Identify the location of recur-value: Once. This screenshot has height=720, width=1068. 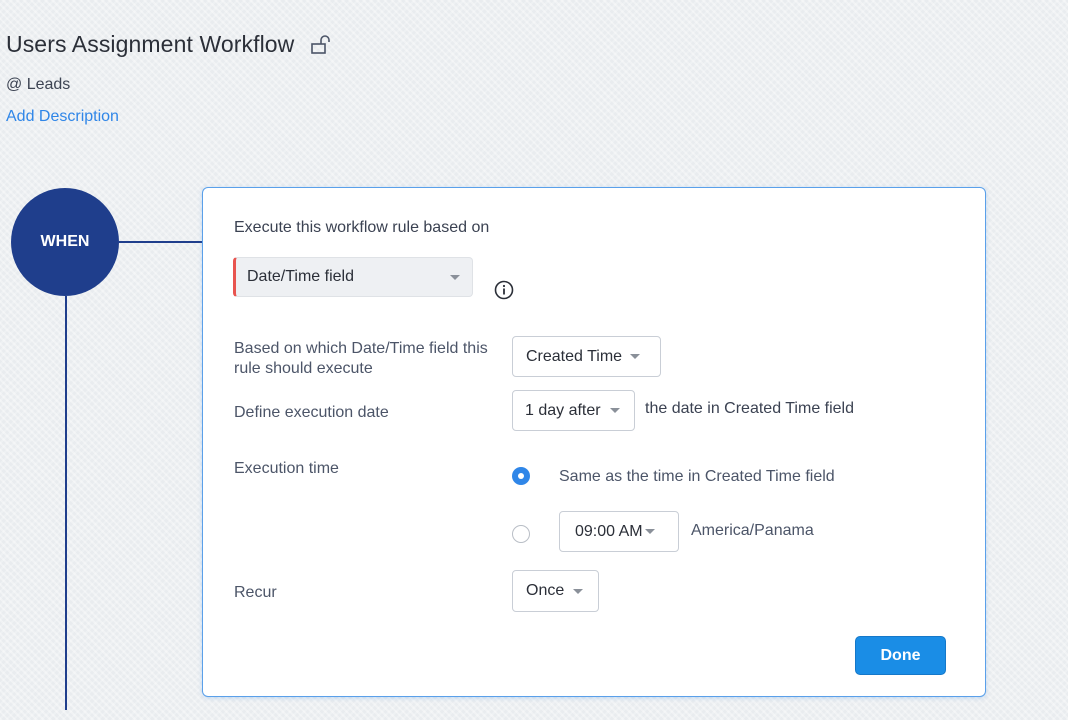
(545, 590).